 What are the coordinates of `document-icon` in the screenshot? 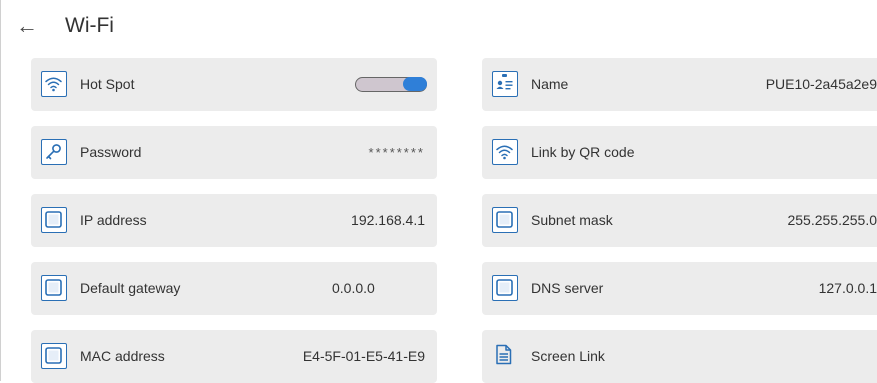 It's located at (505, 356).